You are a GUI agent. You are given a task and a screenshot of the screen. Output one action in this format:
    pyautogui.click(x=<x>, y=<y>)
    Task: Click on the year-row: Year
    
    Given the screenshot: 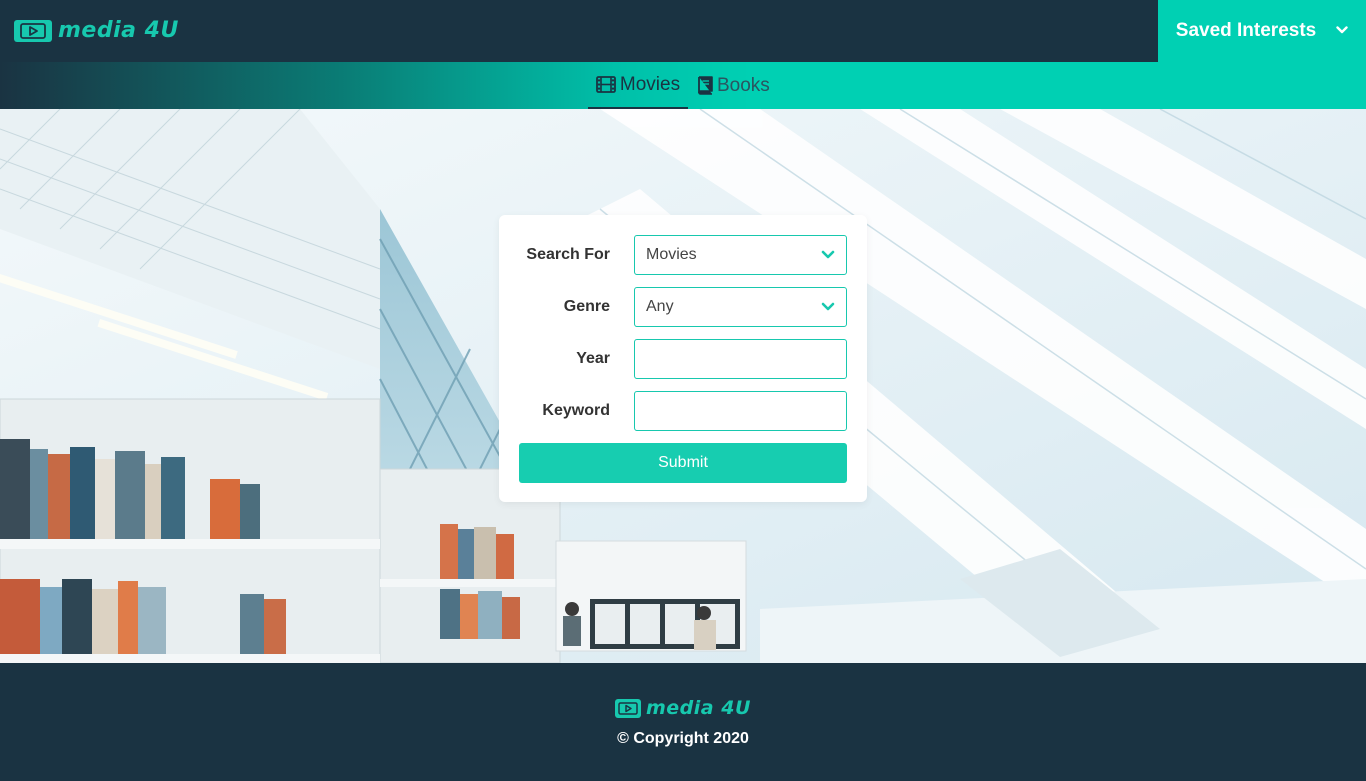 What is the action you would take?
    pyautogui.click(x=683, y=359)
    